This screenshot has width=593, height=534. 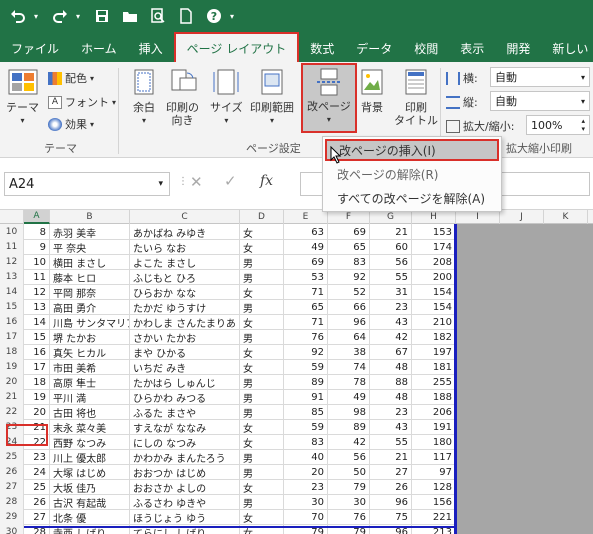 I want to click on print-area-button: 印刷範囲 ▾, so click(x=272, y=97).